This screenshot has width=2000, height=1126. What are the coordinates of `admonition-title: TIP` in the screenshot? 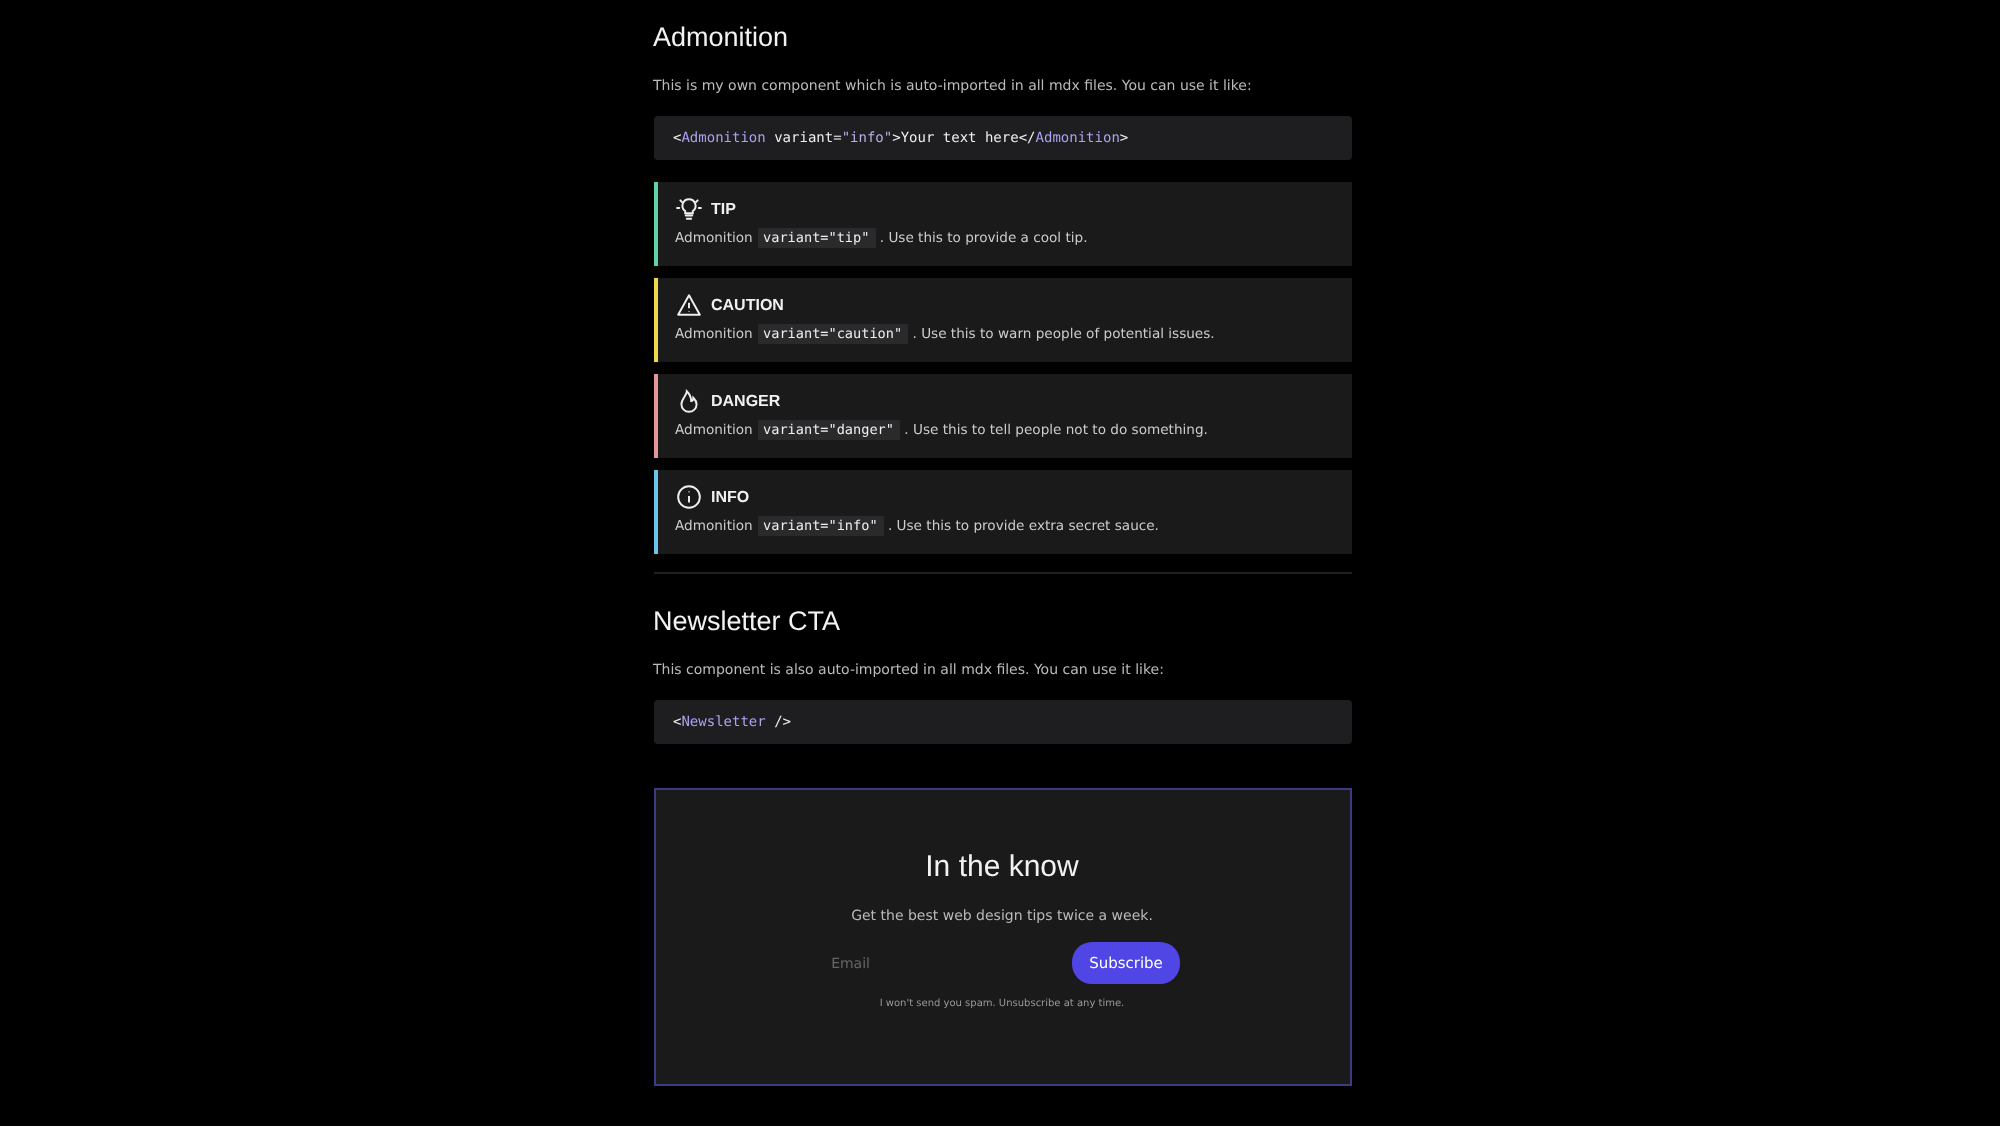 It's located at (723, 209).